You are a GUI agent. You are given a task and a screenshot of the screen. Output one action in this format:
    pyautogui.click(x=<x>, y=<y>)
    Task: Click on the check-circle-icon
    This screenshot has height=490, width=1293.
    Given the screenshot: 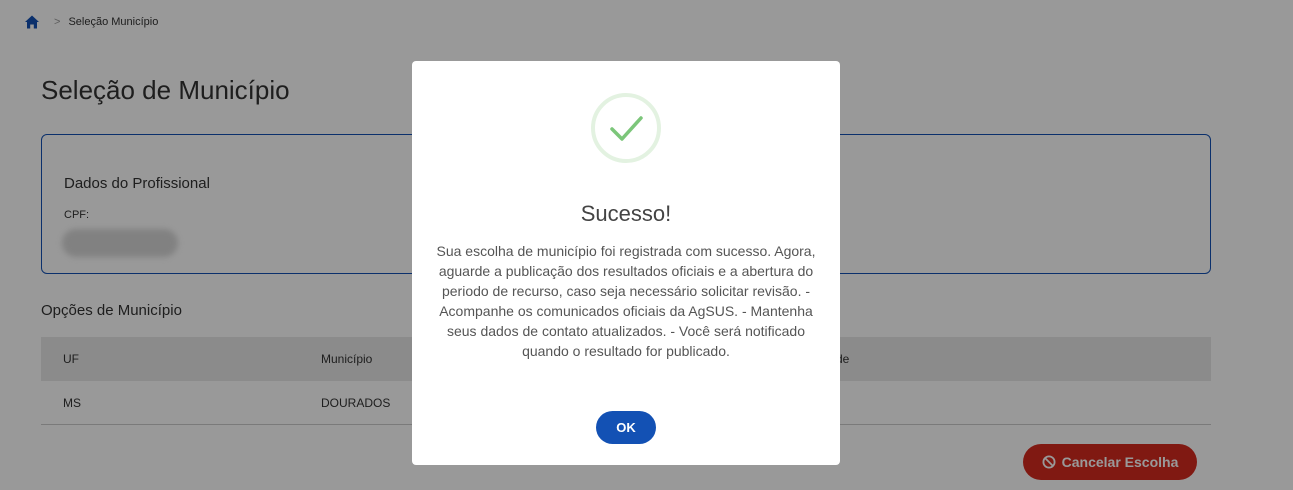 What is the action you would take?
    pyautogui.click(x=626, y=128)
    